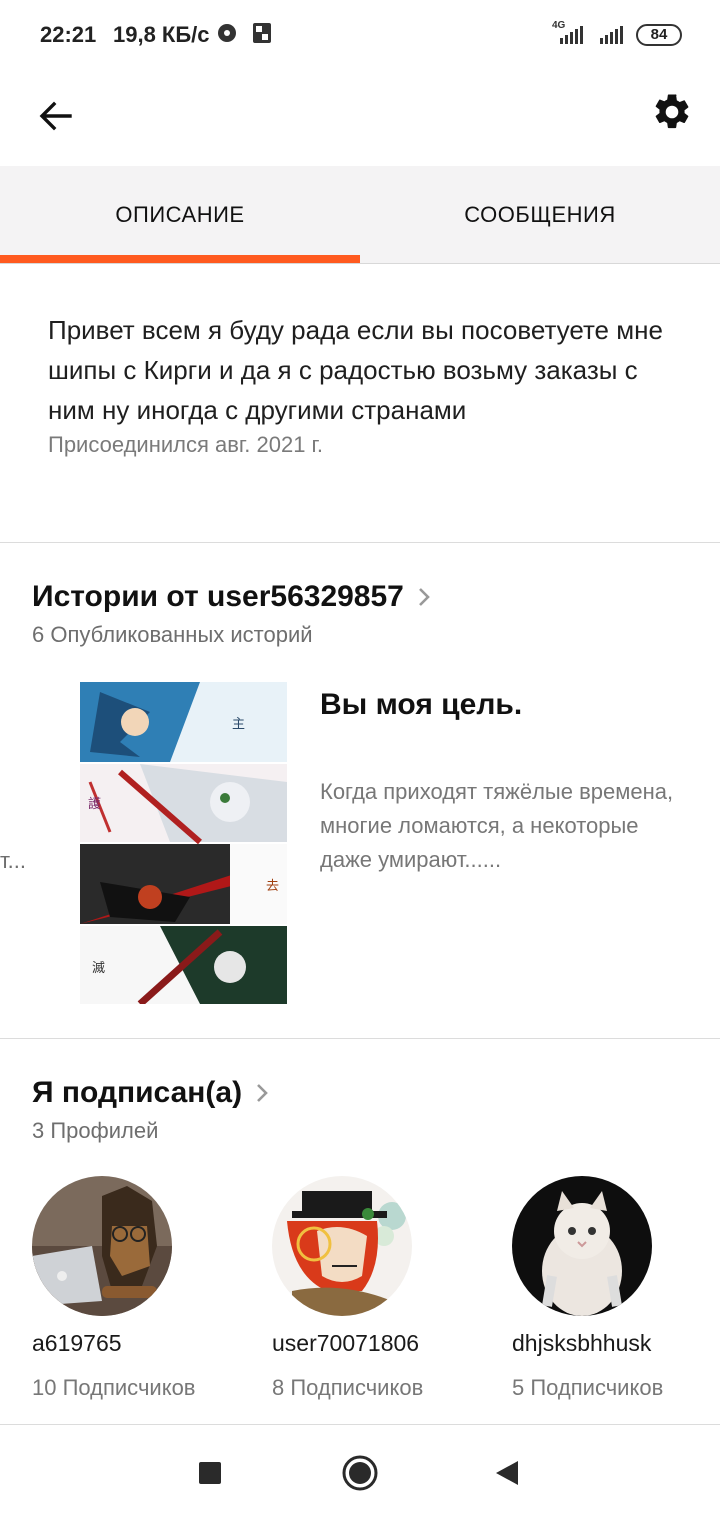 This screenshot has width=720, height=1520. I want to click on profile-tabs: ОПИСАНИЕ СООБЩЕНИЯ, so click(360, 215).